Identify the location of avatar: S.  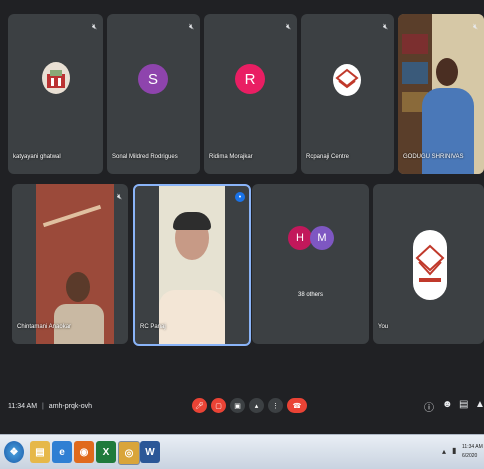
(153, 79).